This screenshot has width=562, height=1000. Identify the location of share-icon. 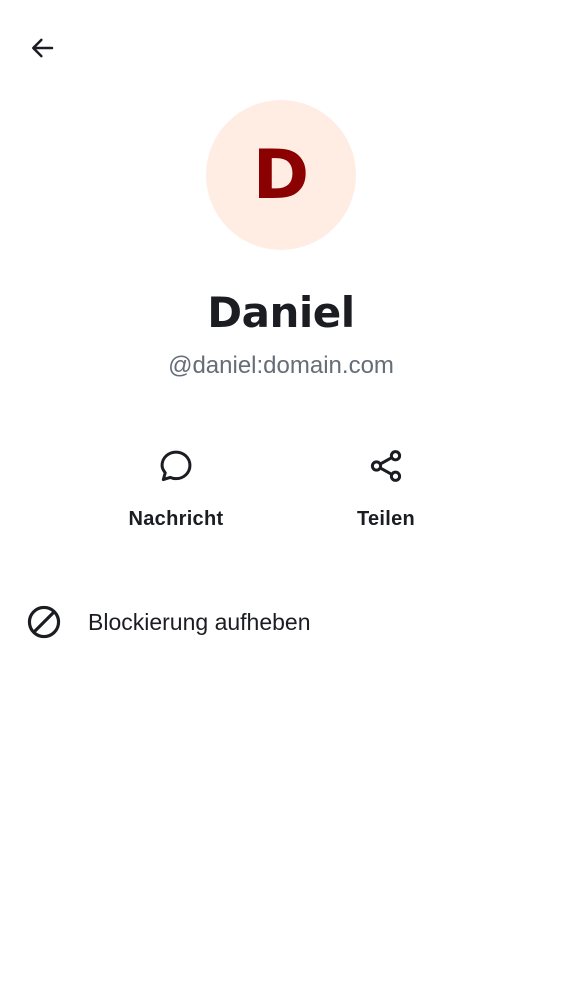
(386, 466).